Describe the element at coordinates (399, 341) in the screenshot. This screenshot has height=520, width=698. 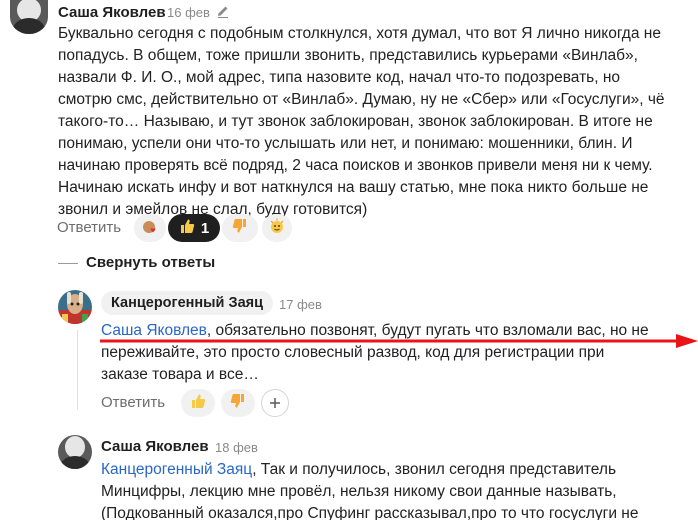
I see `annotation-arrow` at that location.